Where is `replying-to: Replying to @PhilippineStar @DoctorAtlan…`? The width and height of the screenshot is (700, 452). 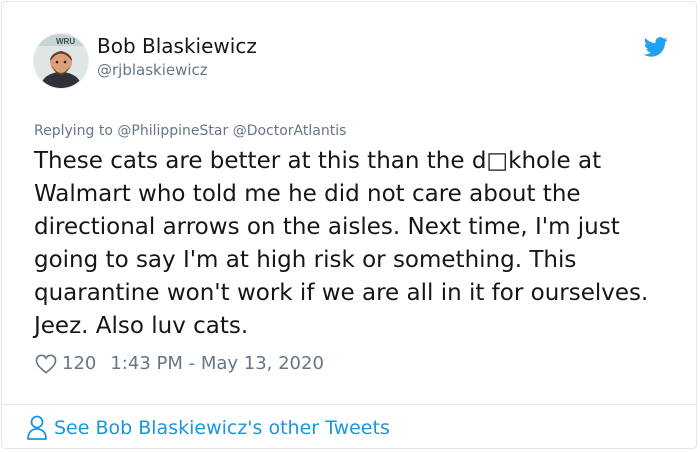 replying-to: Replying to @PhilippineStar @DoctorAtlan… is located at coordinates (190, 131).